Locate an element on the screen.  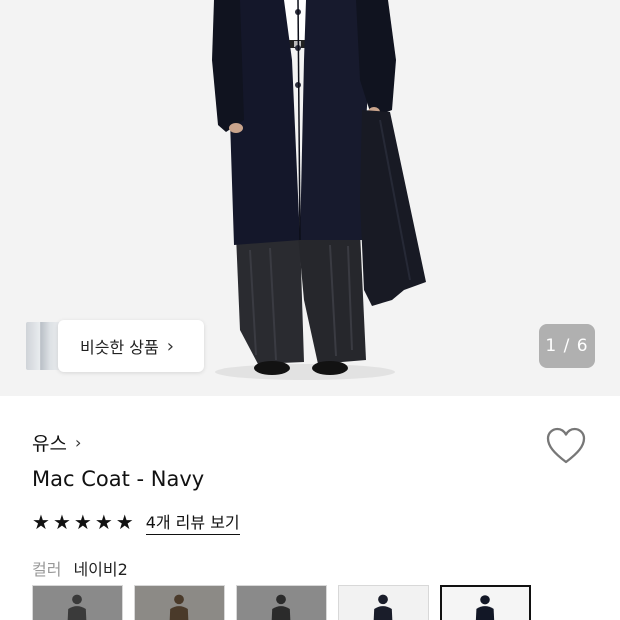
rating-row: ★ ★ ★ ★ ★ 4개 리뷰 보기 is located at coordinates (136, 522).